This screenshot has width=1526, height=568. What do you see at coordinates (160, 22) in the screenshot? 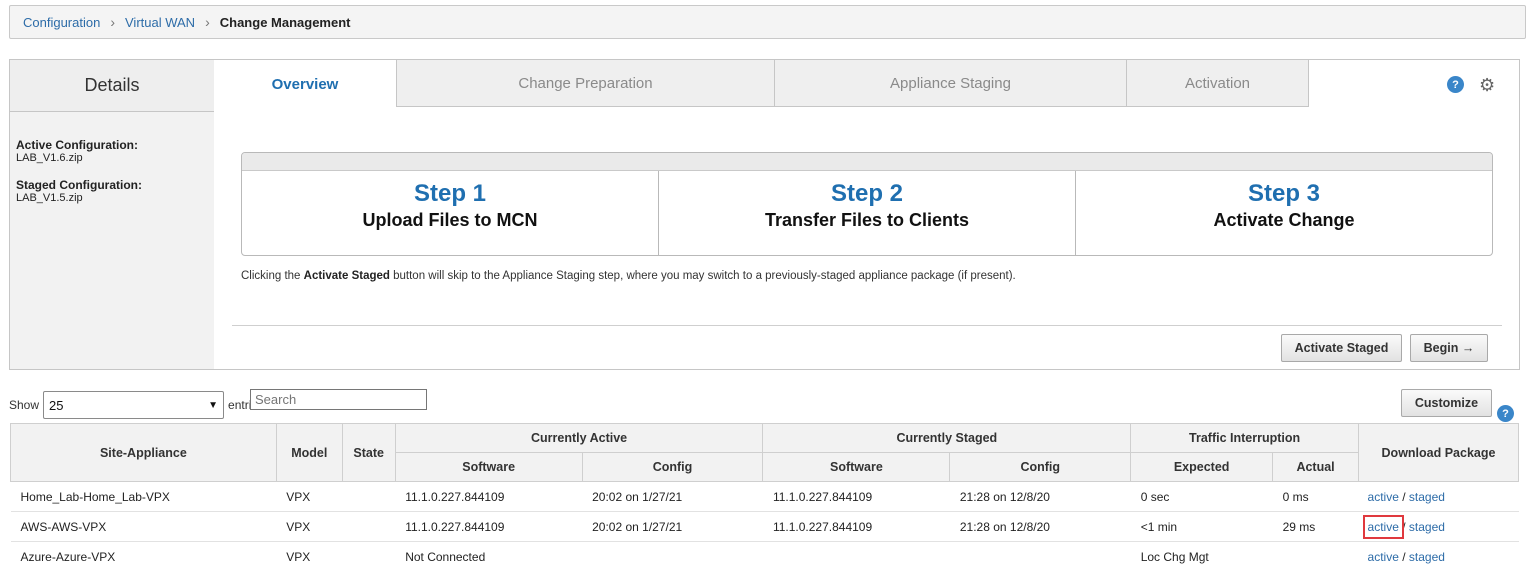
I see `breadcrumb-virtual-wan: Virtual WAN` at bounding box center [160, 22].